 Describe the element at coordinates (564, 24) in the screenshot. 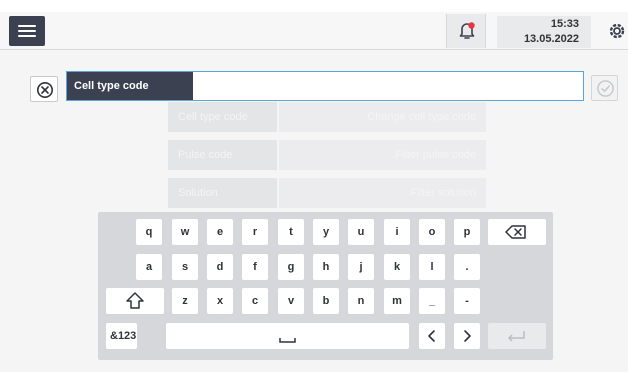

I see `clock-time: 15:33` at that location.